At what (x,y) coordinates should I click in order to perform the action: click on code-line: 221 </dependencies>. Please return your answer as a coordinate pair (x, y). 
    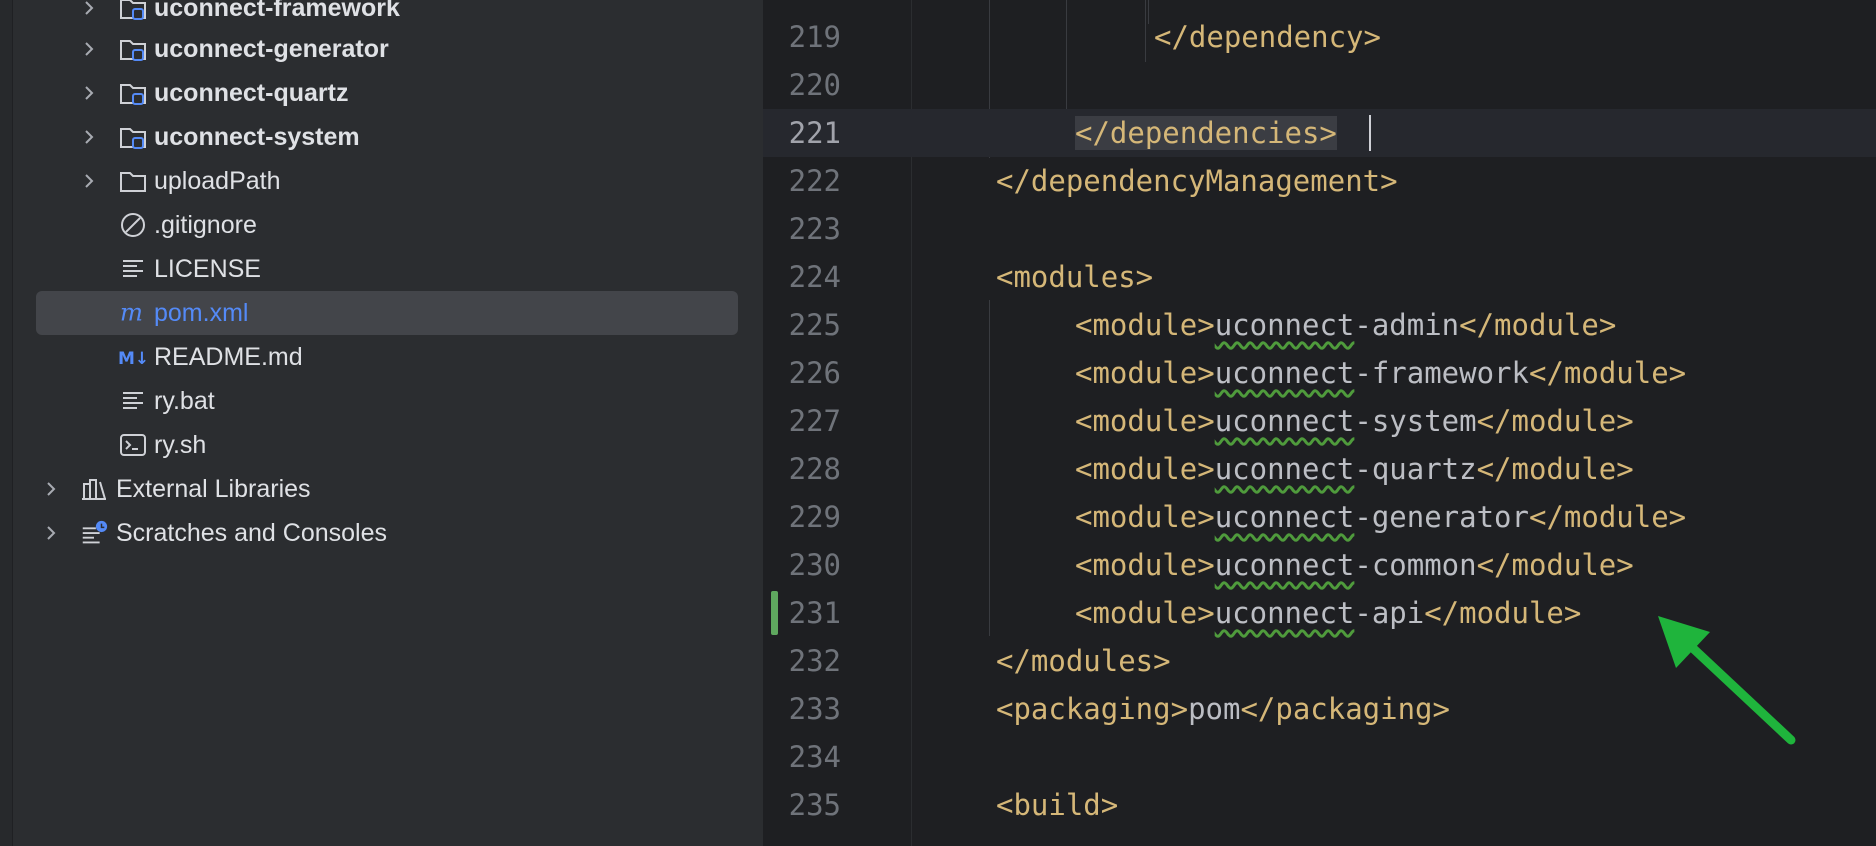
    Looking at the image, I should click on (1319, 133).